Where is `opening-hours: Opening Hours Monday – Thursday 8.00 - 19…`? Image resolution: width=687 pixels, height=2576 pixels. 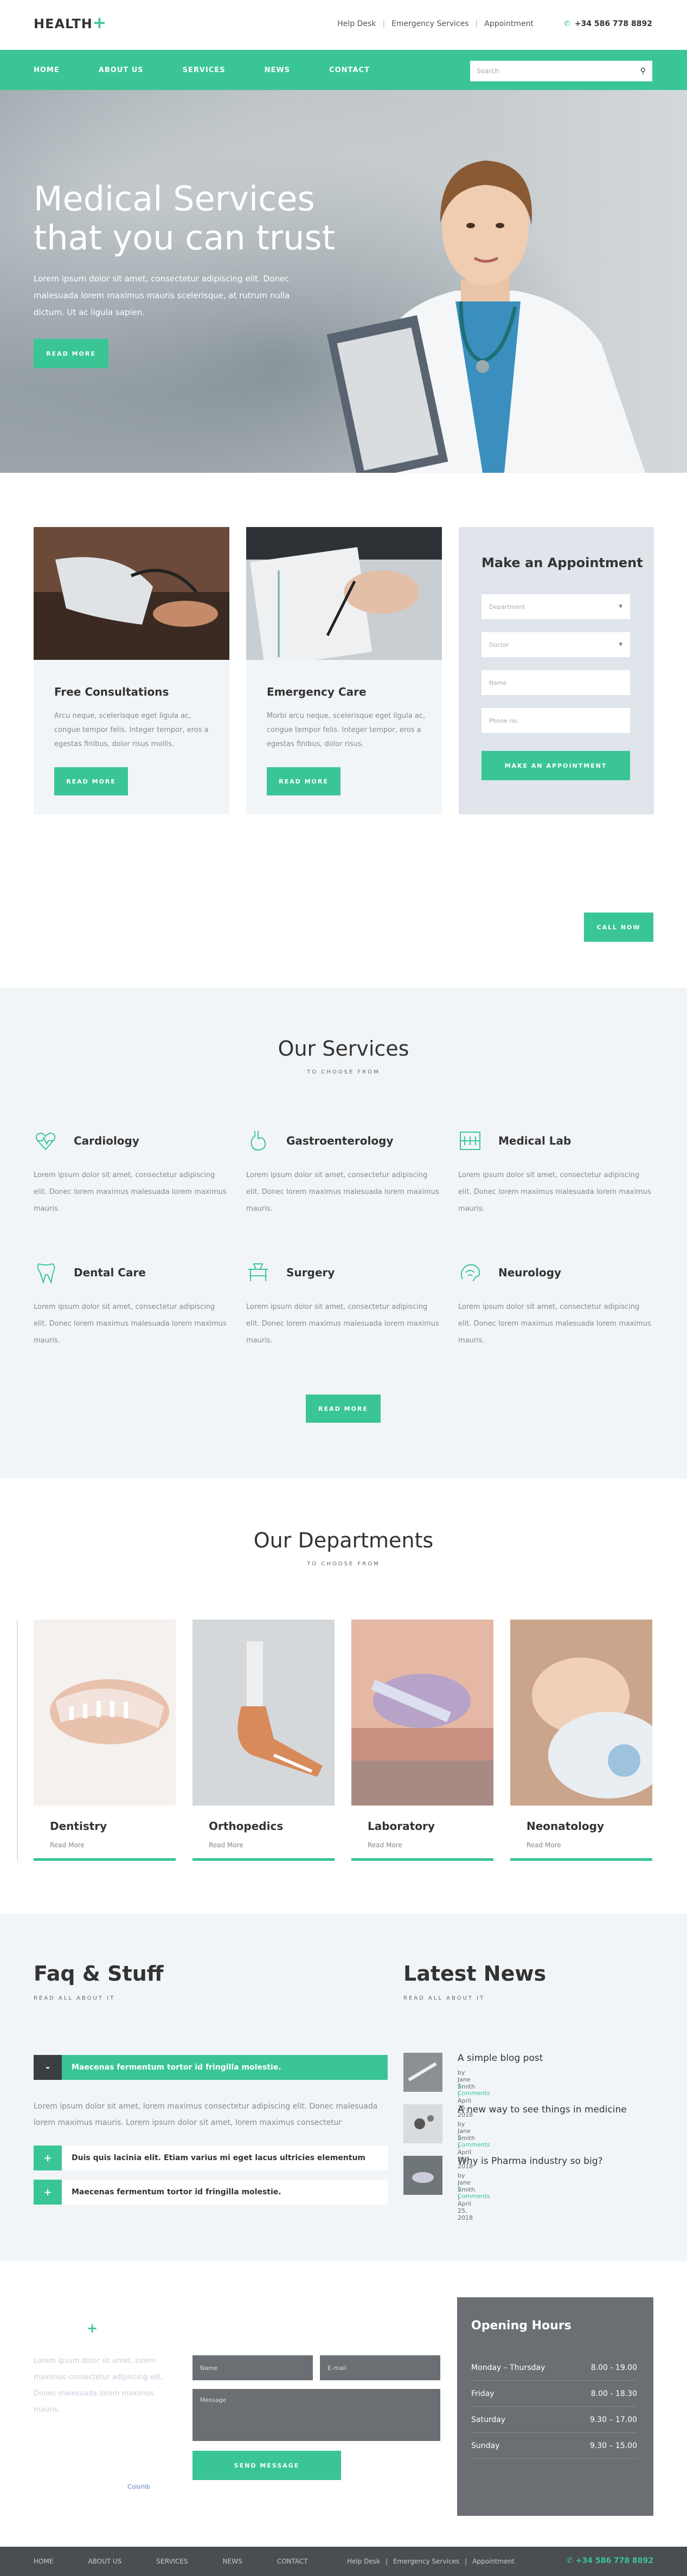 opening-hours: Opening Hours Monday – Thursday 8.00 - 19… is located at coordinates (555, 2406).